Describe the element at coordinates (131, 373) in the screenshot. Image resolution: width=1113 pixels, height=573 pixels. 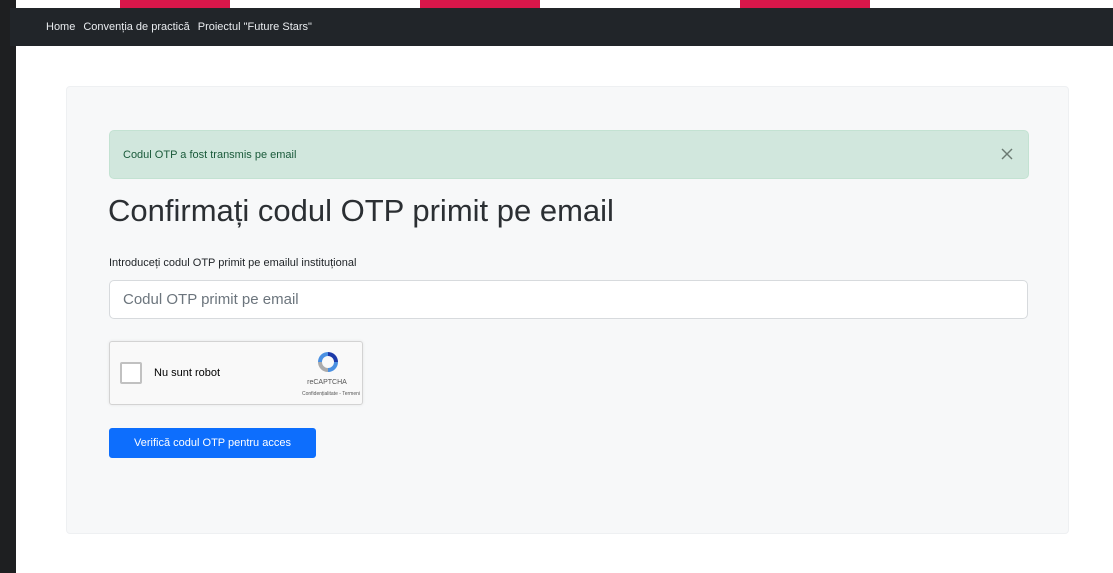
I see `recaptcha-checkbox` at that location.